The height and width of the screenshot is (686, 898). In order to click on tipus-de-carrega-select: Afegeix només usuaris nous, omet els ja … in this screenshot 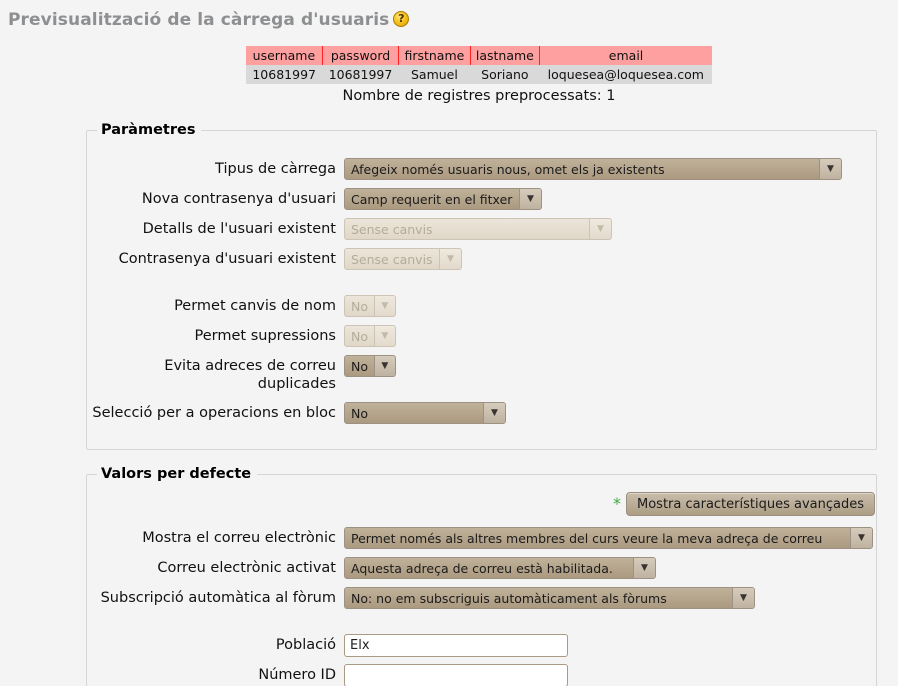, I will do `click(593, 169)`.